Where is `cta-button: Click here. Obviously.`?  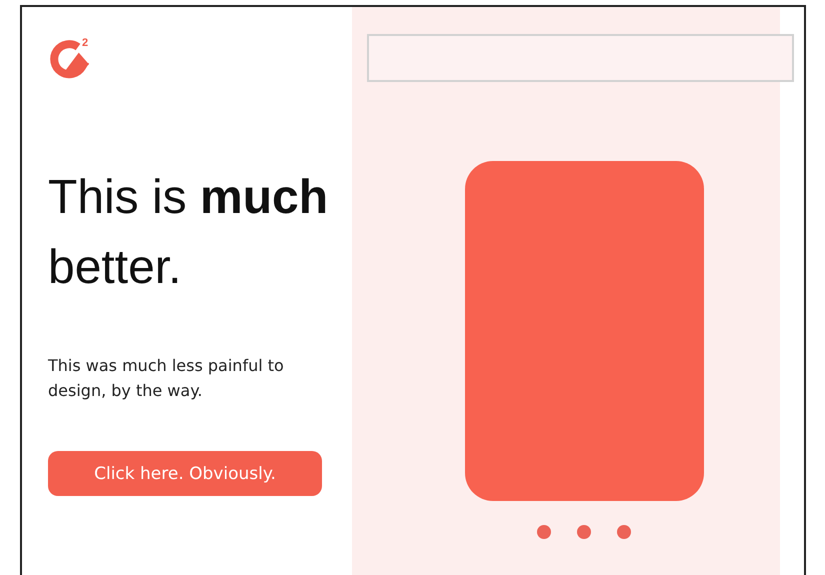 cta-button: Click here. Obviously. is located at coordinates (185, 473).